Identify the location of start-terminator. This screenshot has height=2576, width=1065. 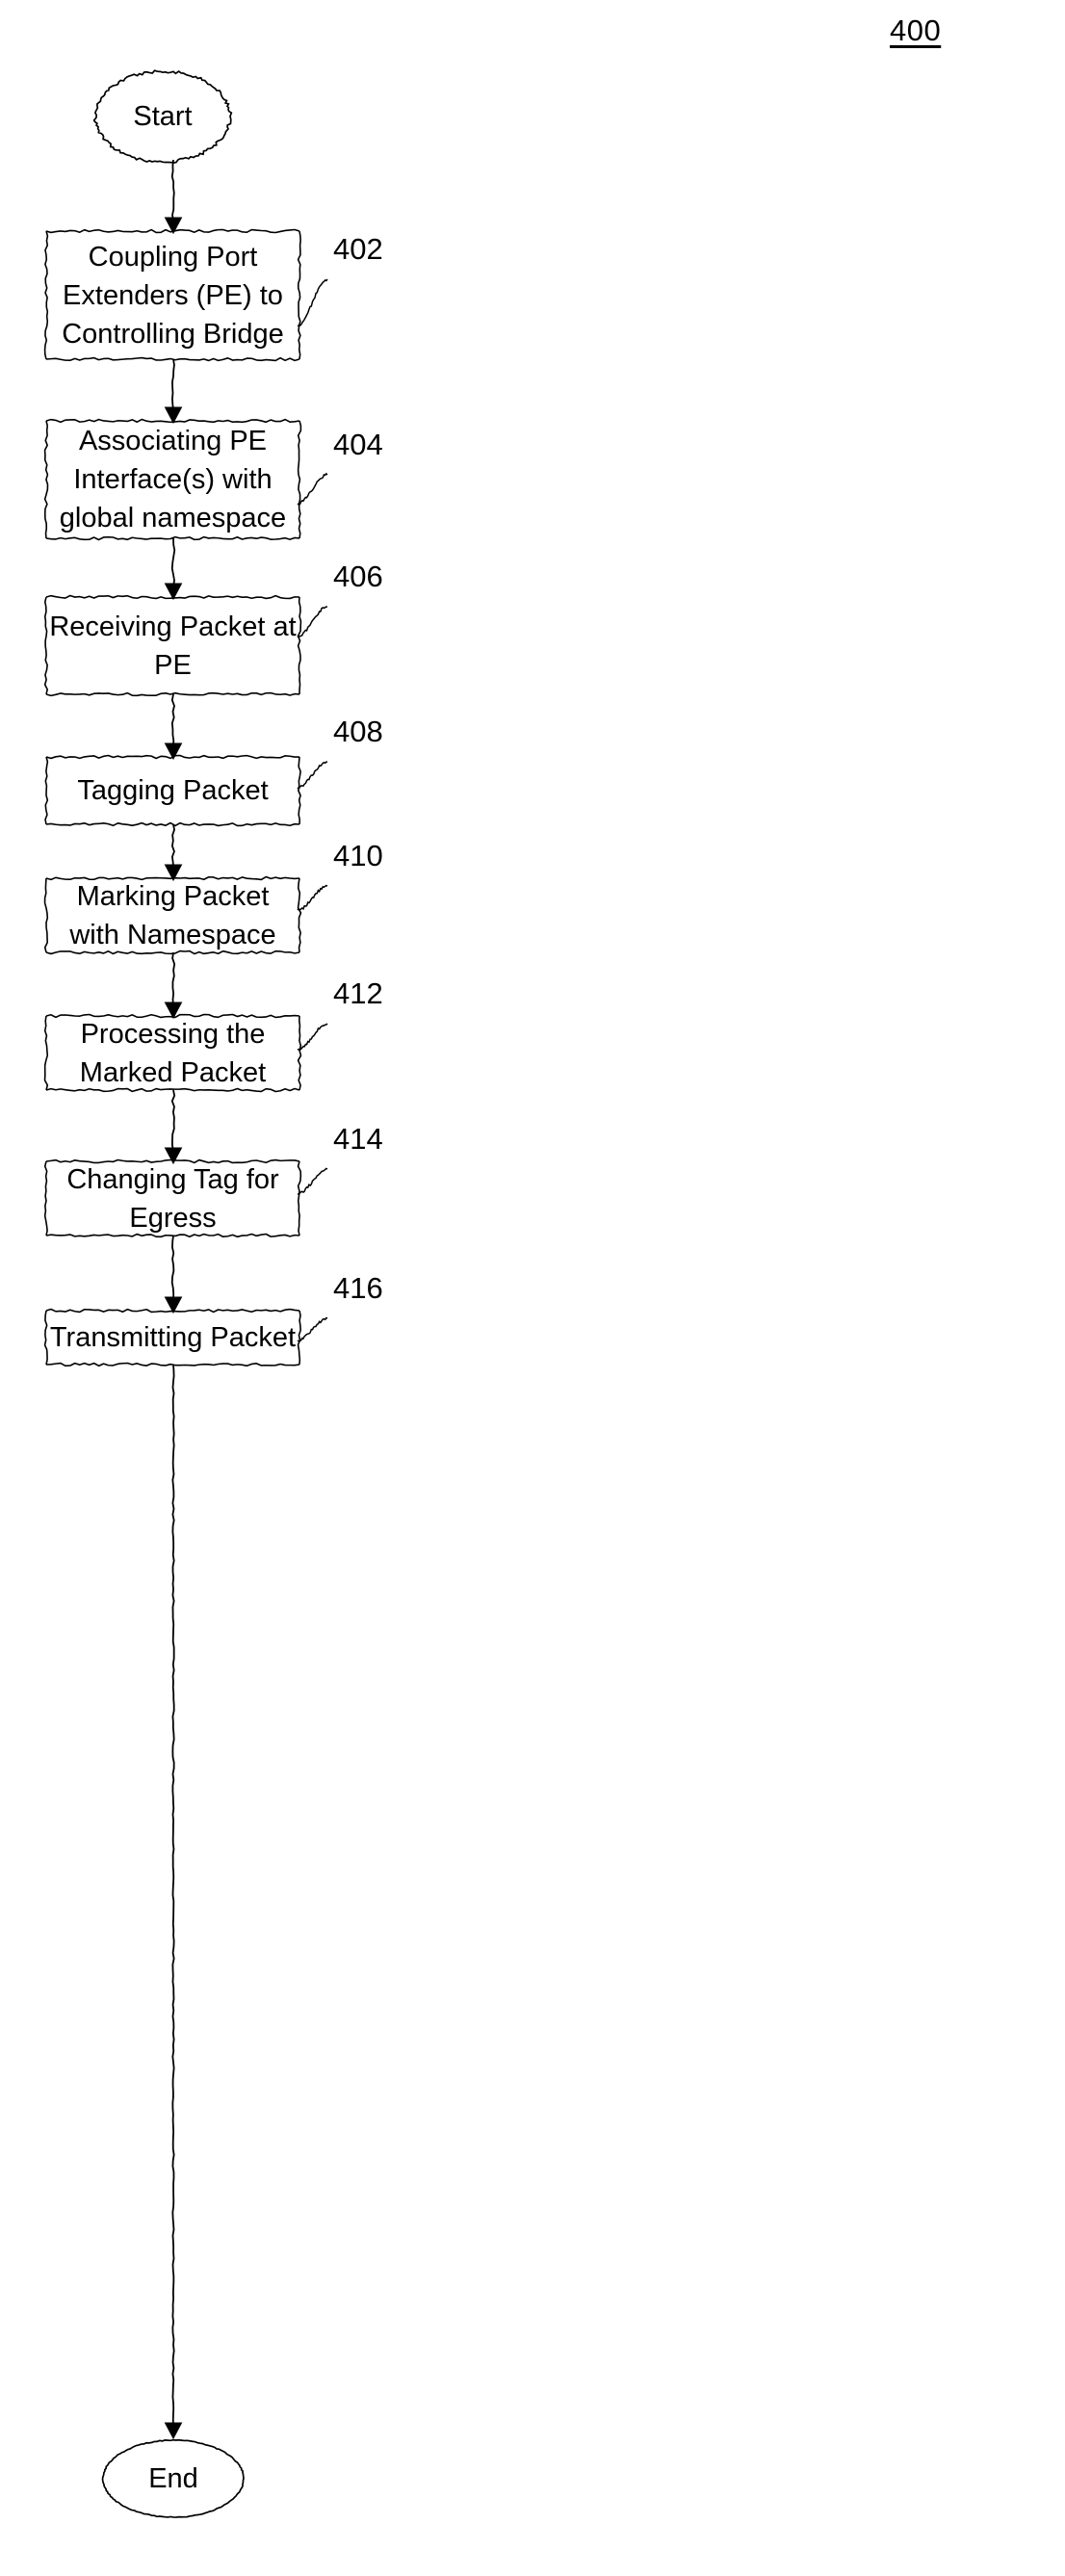
(162, 116).